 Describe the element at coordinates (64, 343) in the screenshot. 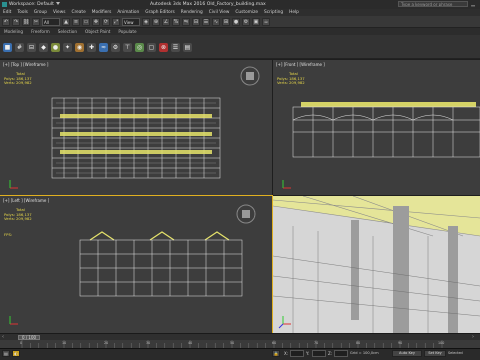

I see `tick-label: 10` at that location.